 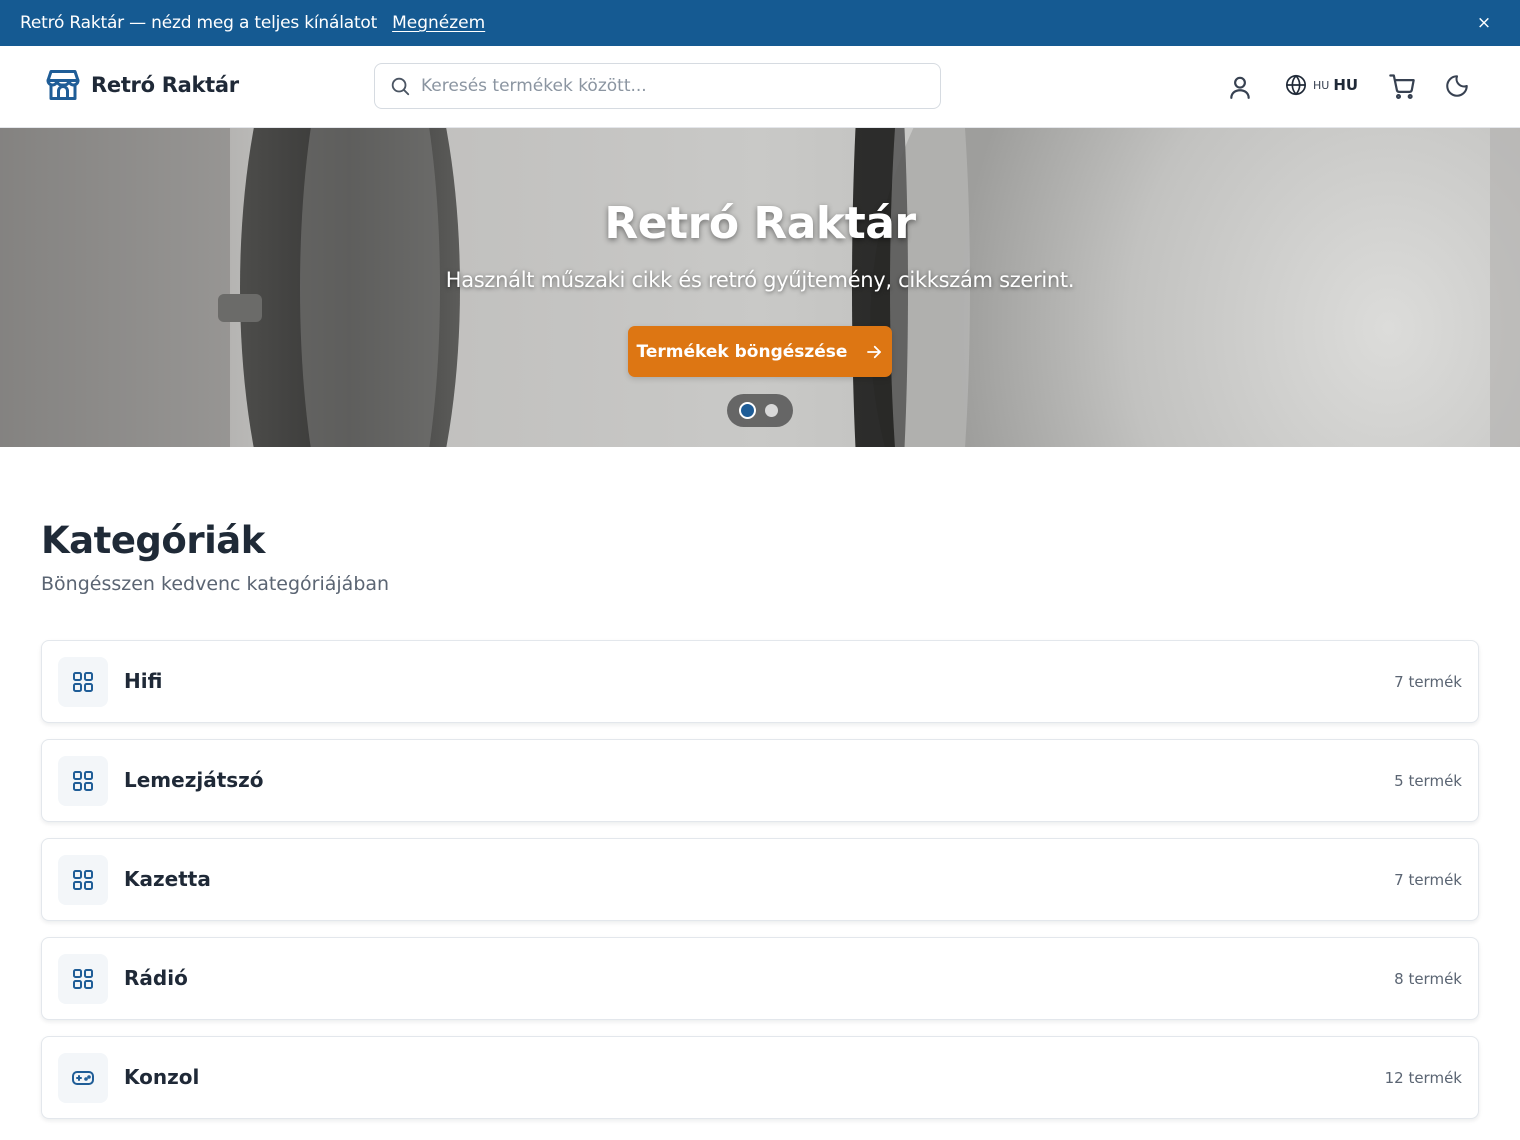 What do you see at coordinates (156, 978) in the screenshot?
I see `category-name: Rádió` at bounding box center [156, 978].